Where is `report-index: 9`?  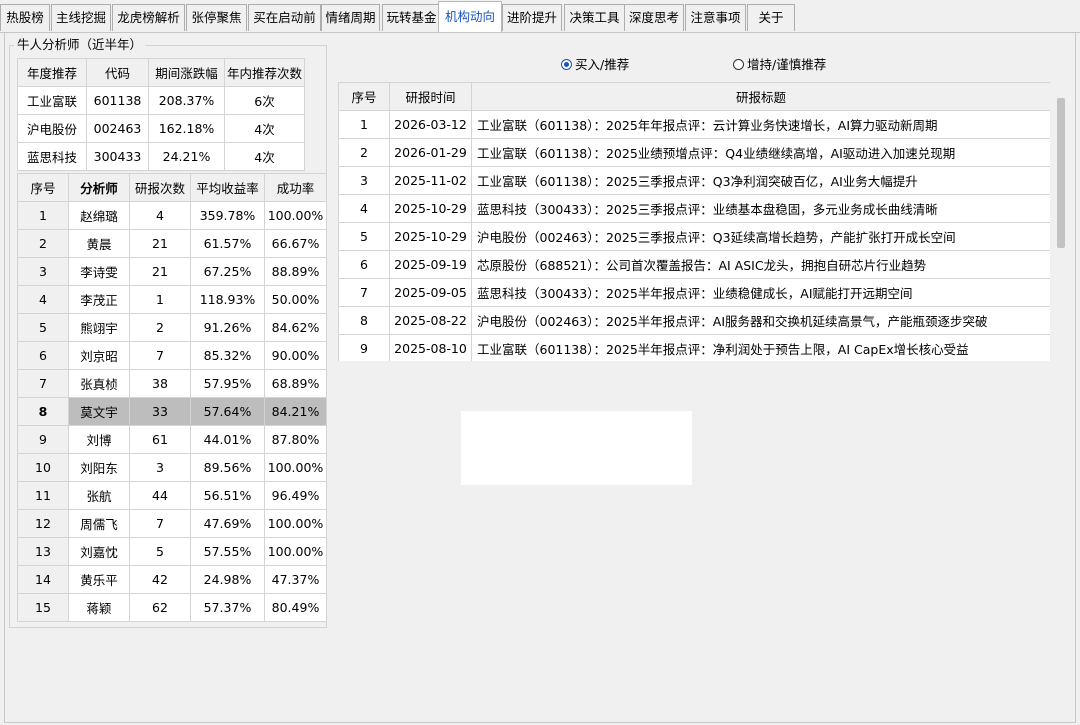 report-index: 9 is located at coordinates (364, 347).